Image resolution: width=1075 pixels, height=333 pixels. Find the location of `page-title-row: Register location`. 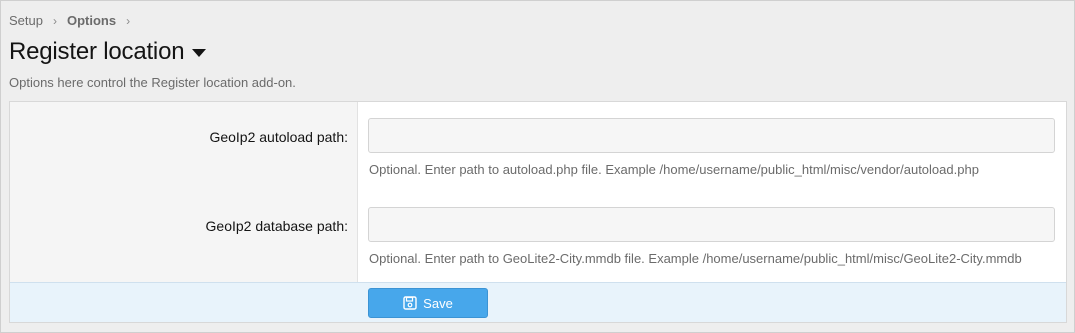

page-title-row: Register location is located at coordinates (108, 52).